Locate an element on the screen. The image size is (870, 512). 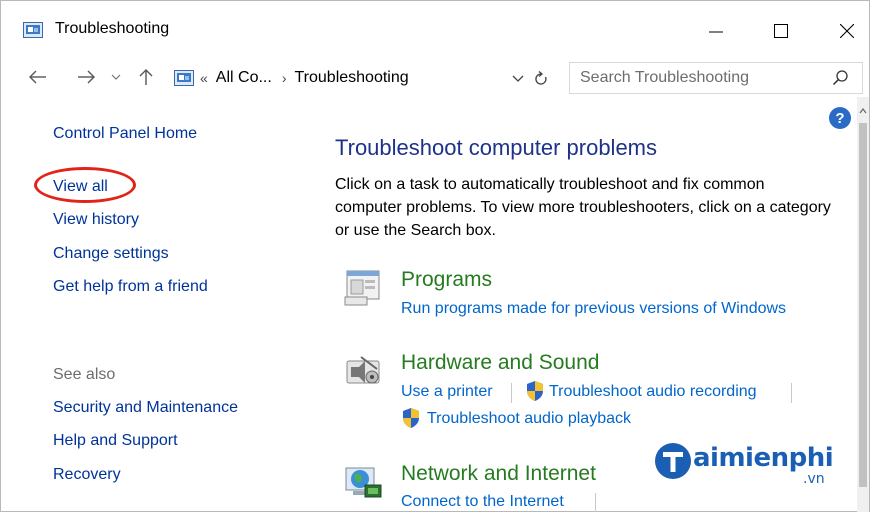
close-button is located at coordinates (847, 31).